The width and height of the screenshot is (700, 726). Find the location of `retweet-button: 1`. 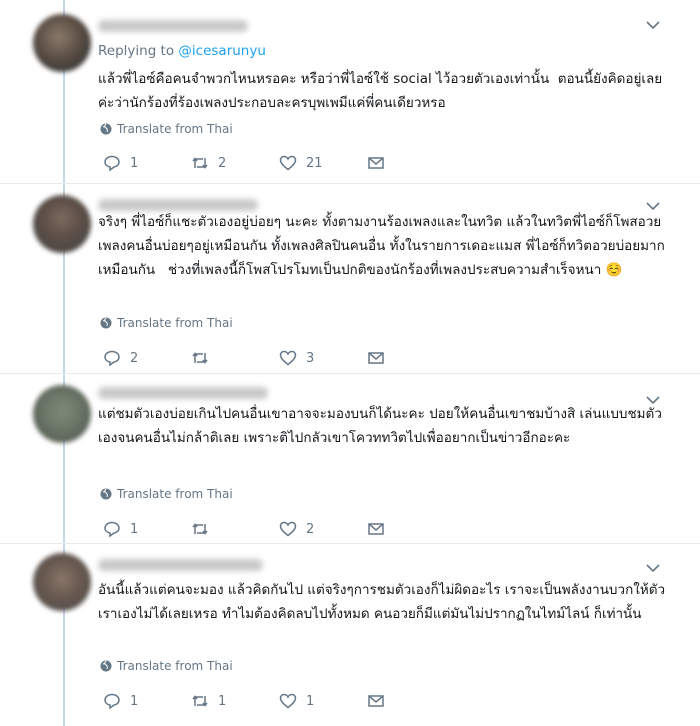

retweet-button: 1 is located at coordinates (235, 701).